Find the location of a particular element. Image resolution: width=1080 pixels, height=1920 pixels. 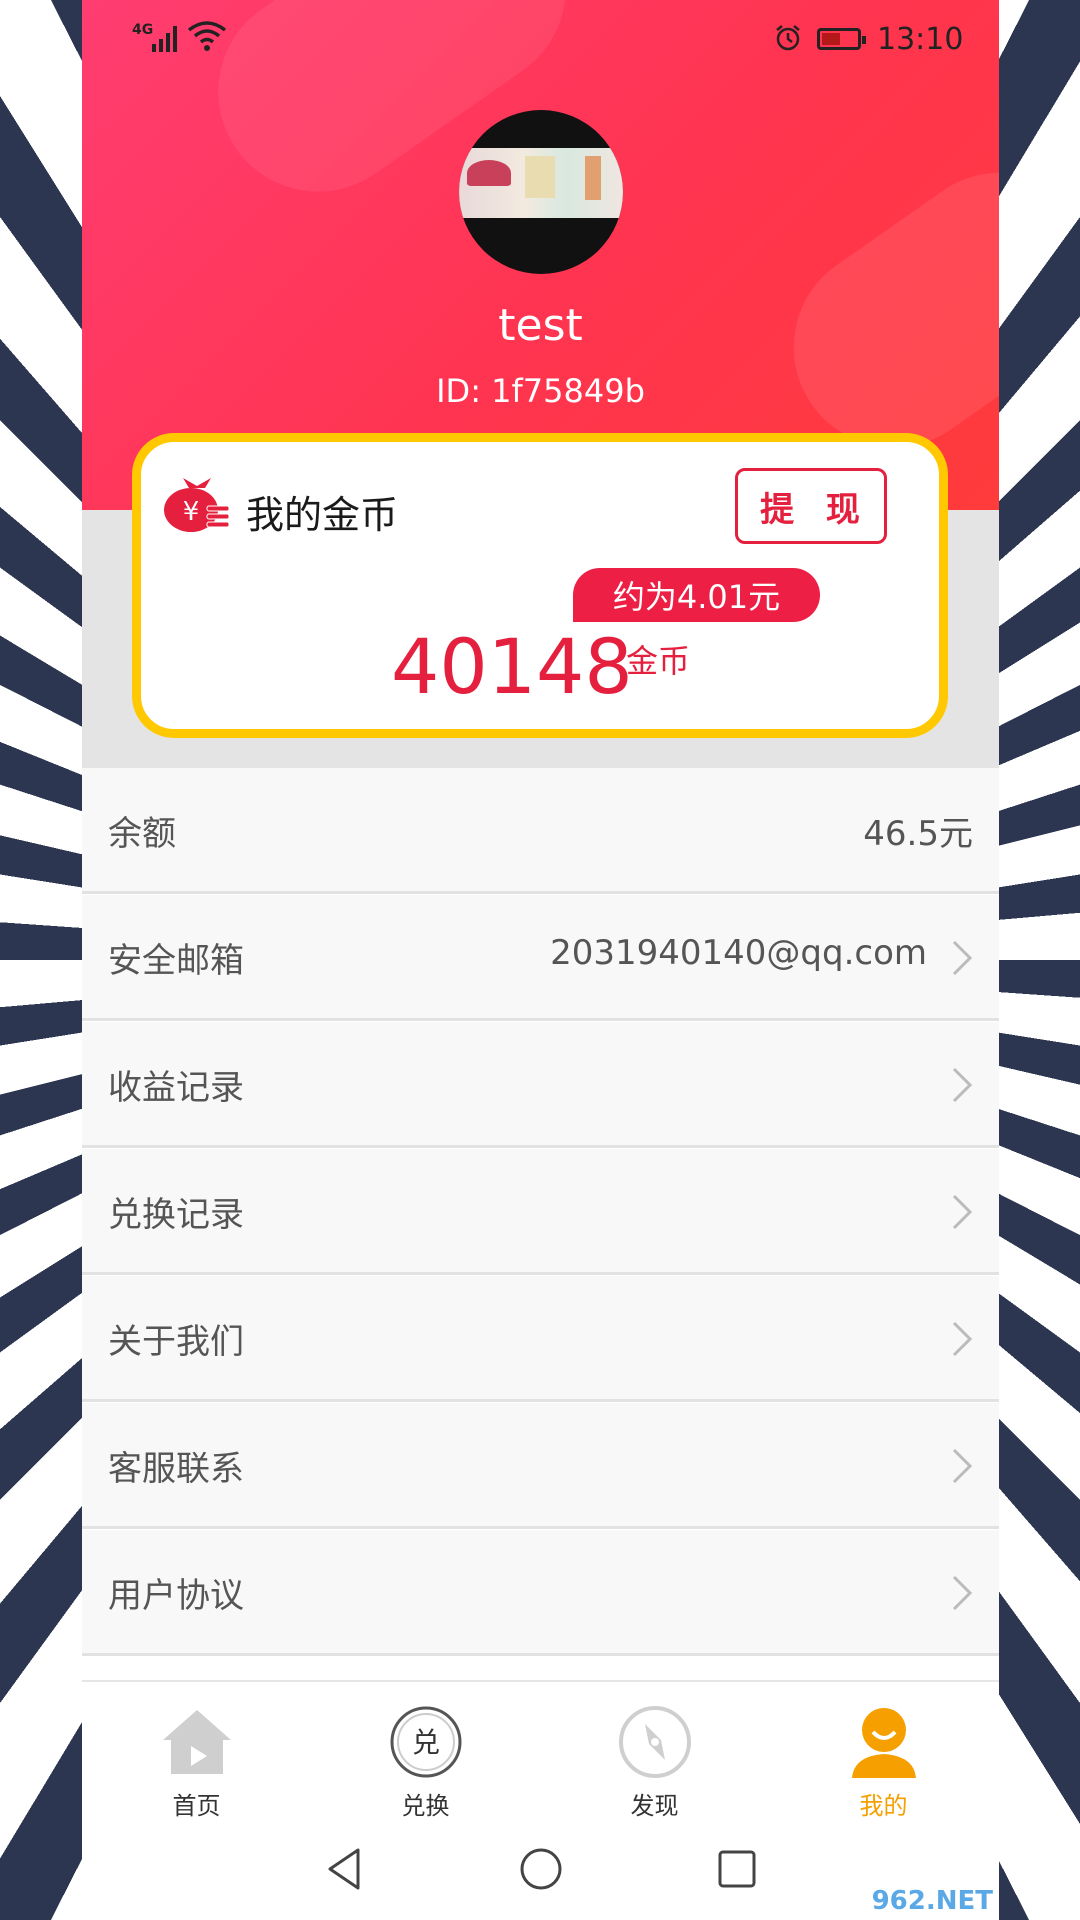

back-icon is located at coordinates (345, 1869).